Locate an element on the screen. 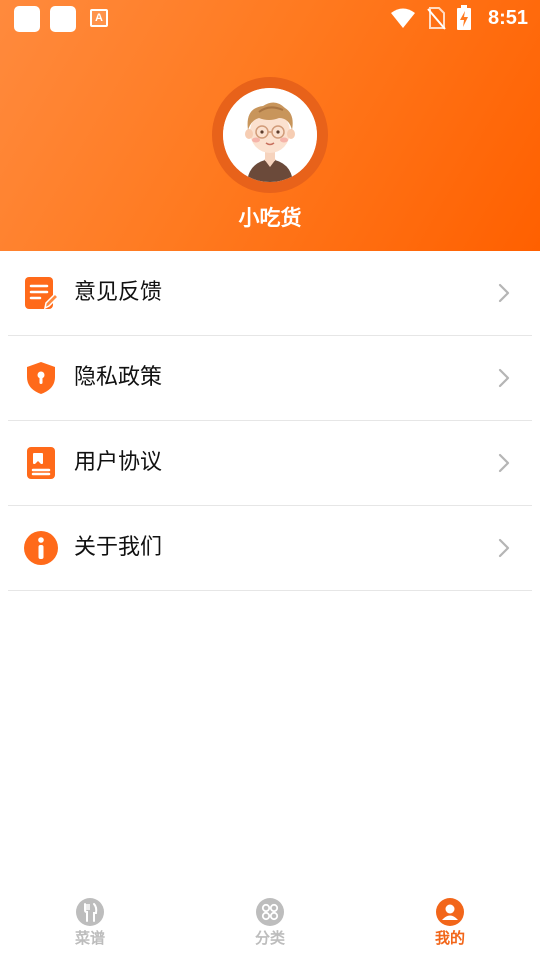 This screenshot has width=540, height=960. avatar is located at coordinates (270, 135).